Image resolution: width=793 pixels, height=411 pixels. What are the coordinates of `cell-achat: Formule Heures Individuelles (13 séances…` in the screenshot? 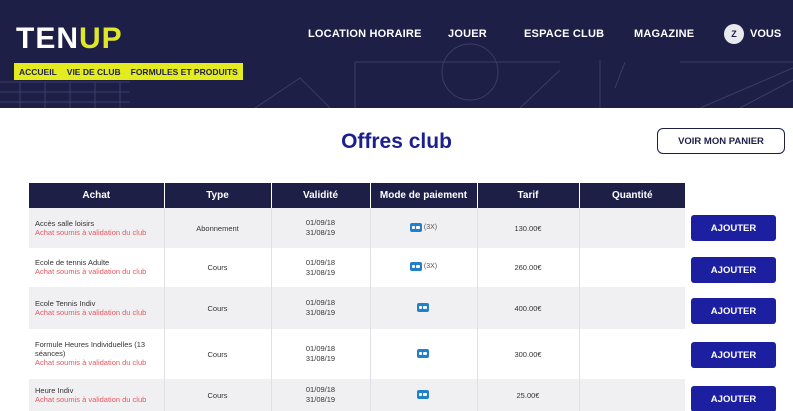 It's located at (97, 354).